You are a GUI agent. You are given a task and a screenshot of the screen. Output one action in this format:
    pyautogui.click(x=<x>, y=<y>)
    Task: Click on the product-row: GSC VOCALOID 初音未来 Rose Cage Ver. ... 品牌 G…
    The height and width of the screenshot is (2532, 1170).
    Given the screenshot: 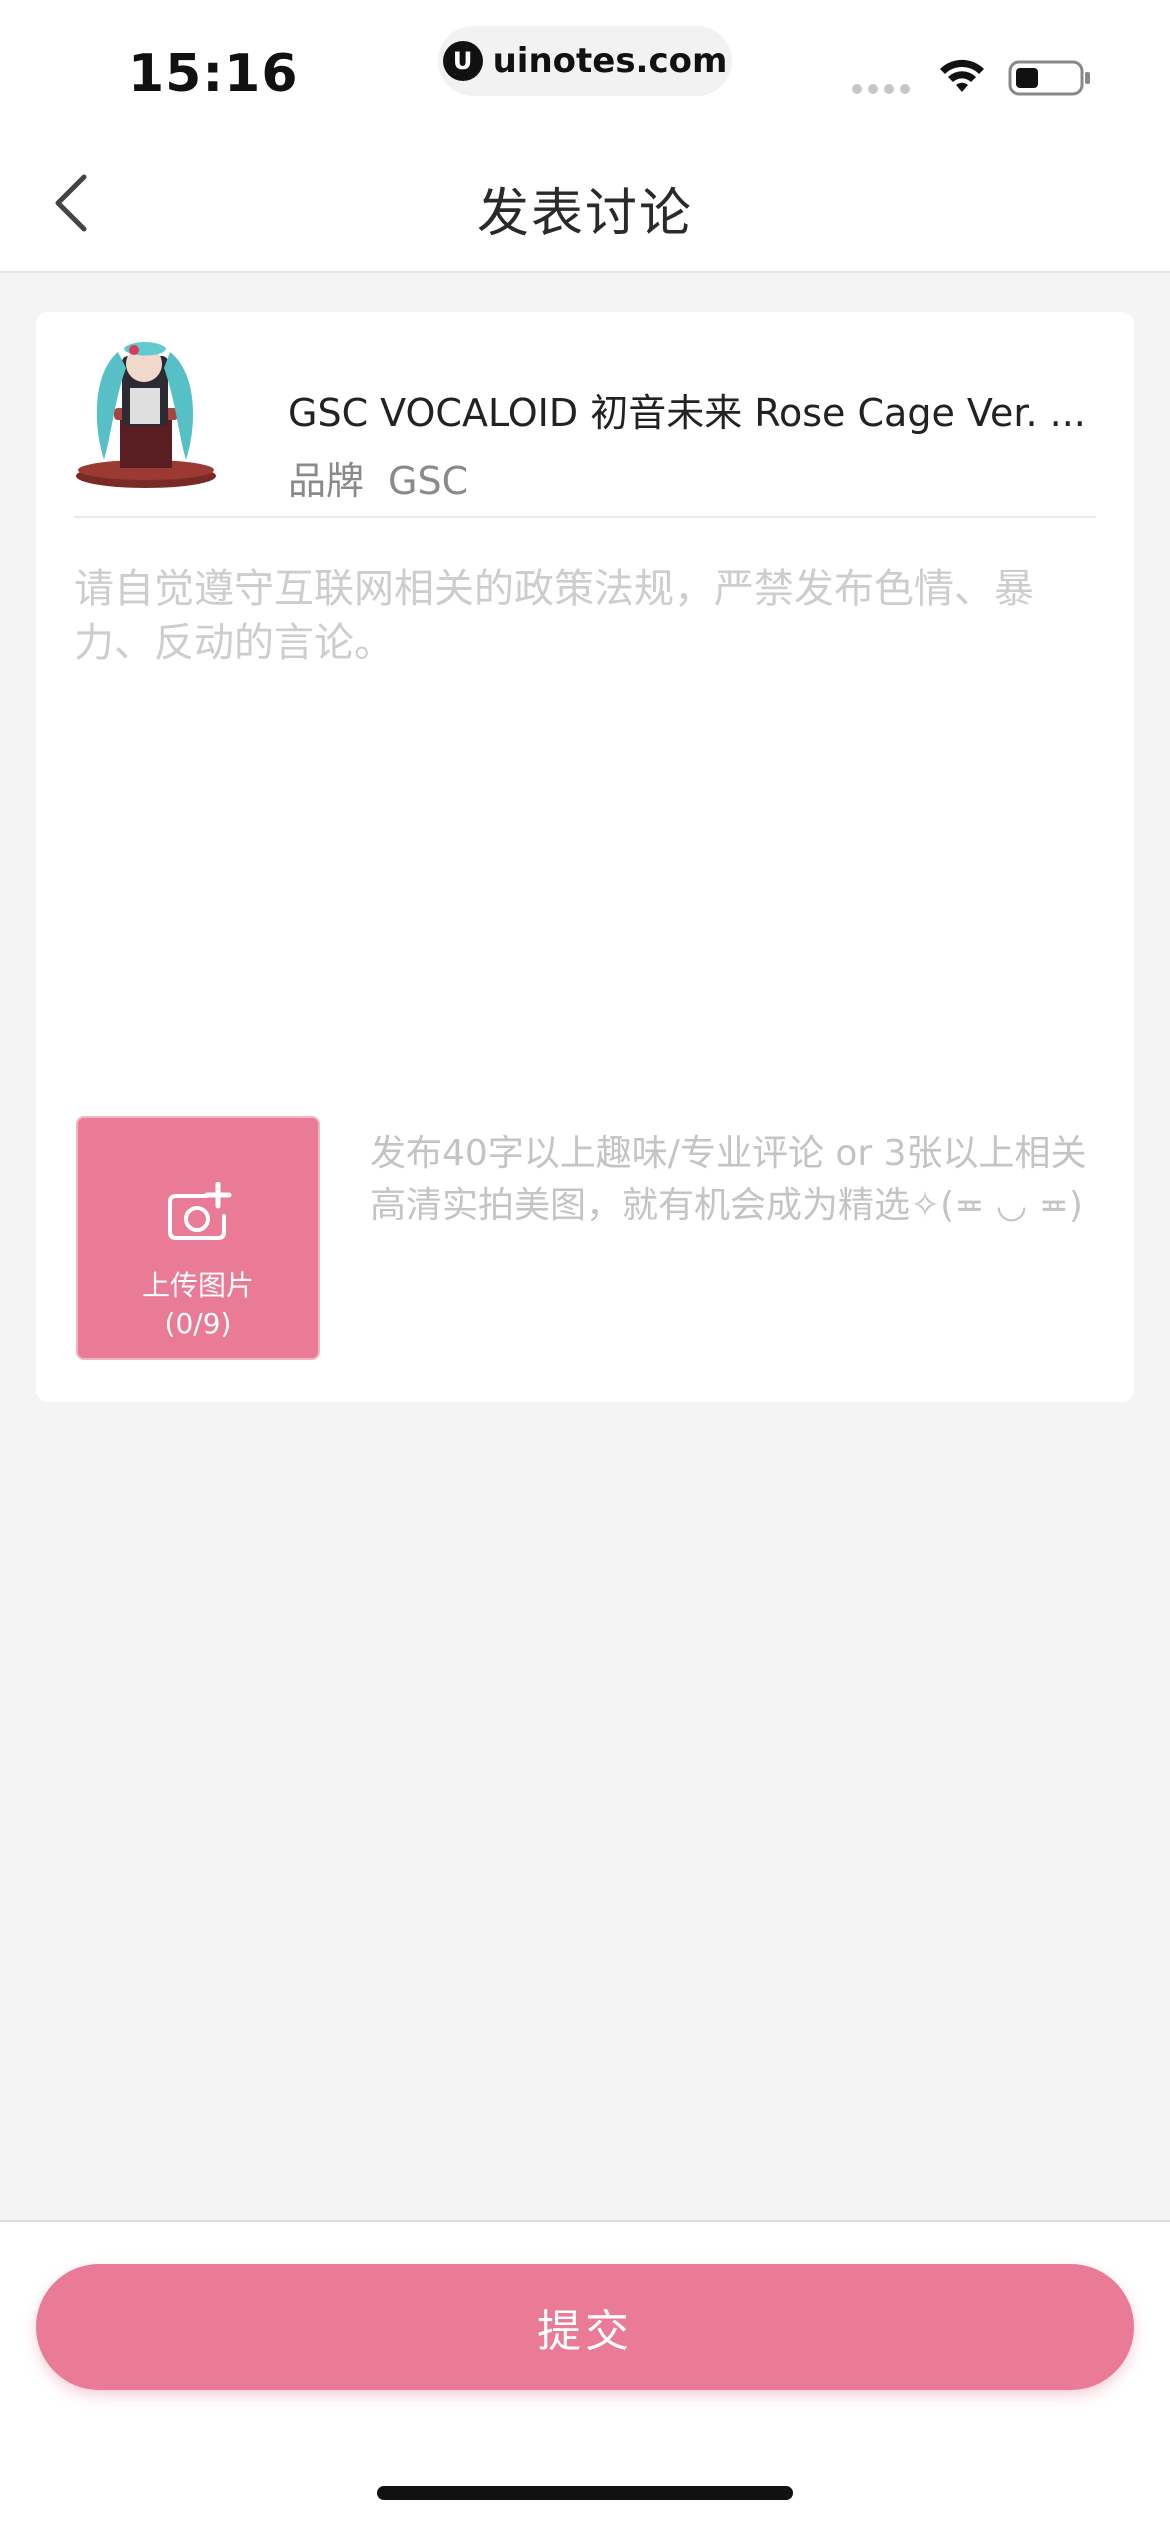 What is the action you would take?
    pyautogui.click(x=585, y=430)
    